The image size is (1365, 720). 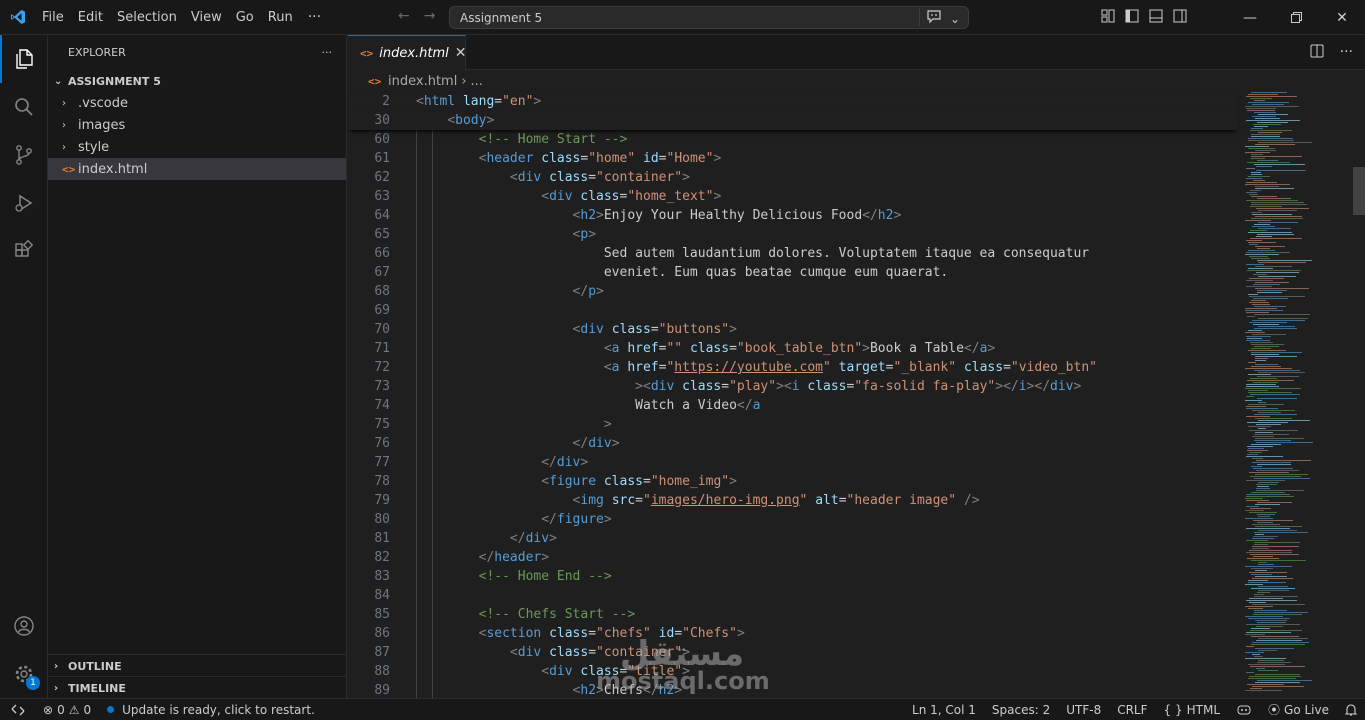 What do you see at coordinates (1244, 710) in the screenshot?
I see `copilot-status-icon` at bounding box center [1244, 710].